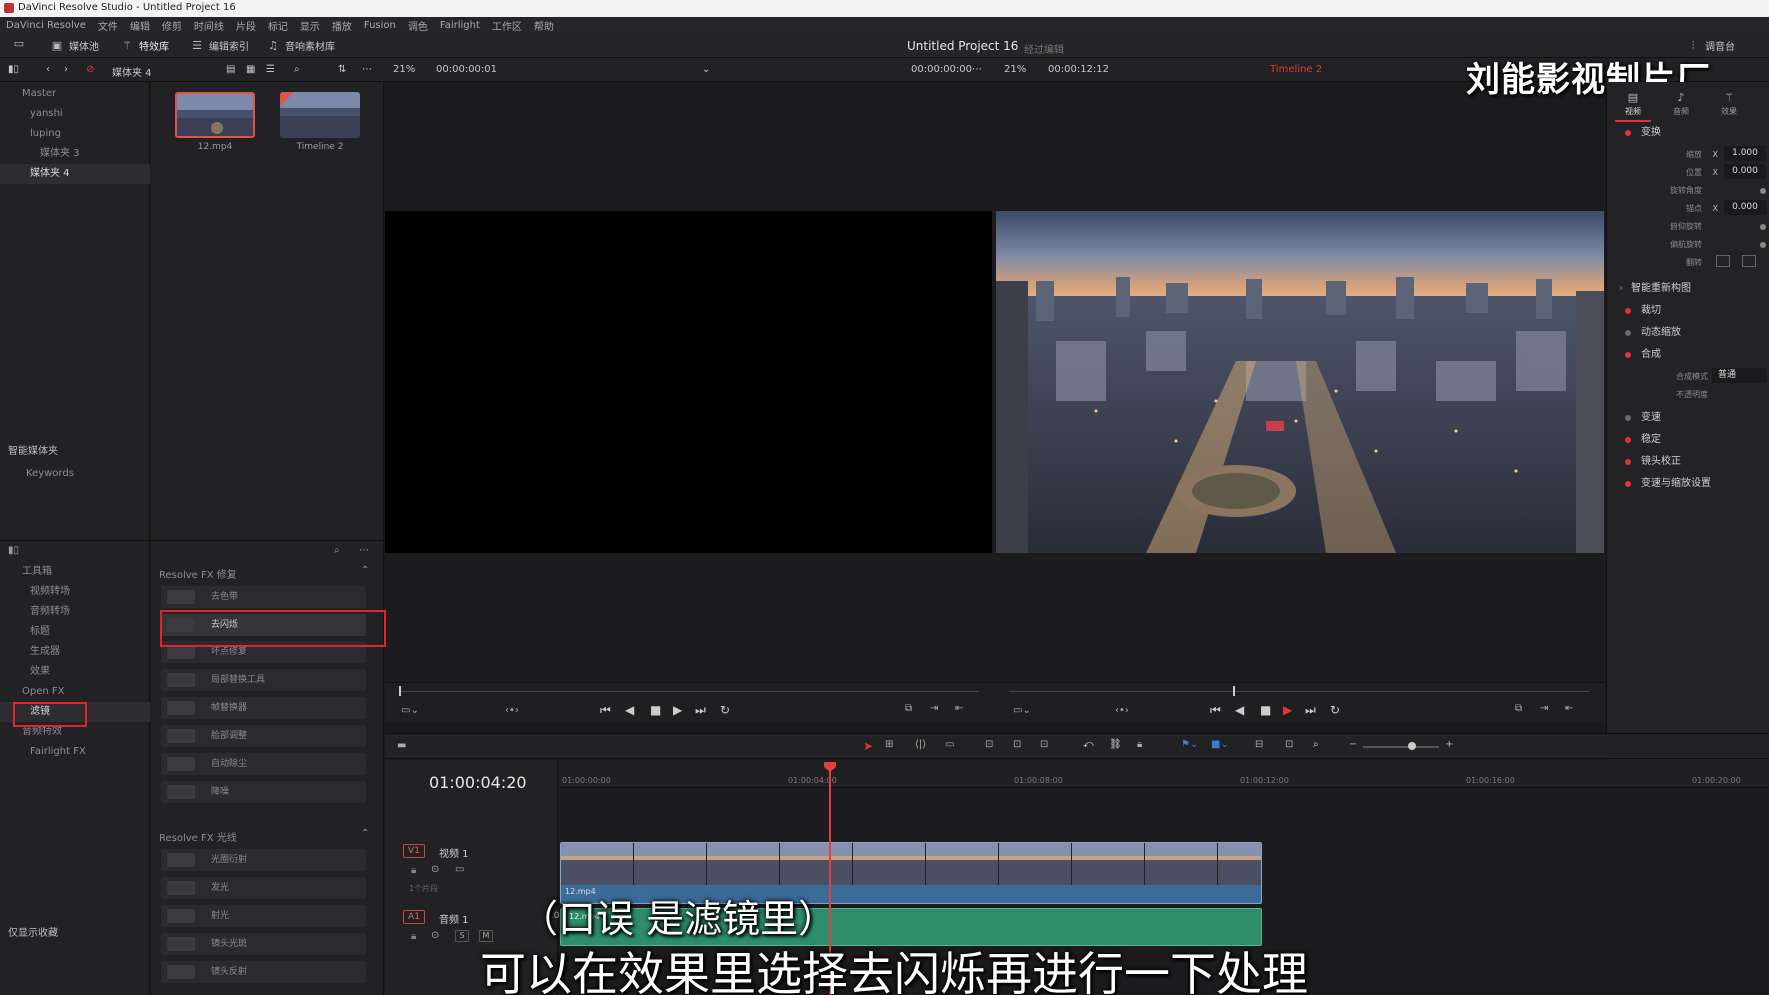 The image size is (1769, 995). Describe the element at coordinates (1265, 710) in the screenshot. I see `stop-icon: ■` at that location.